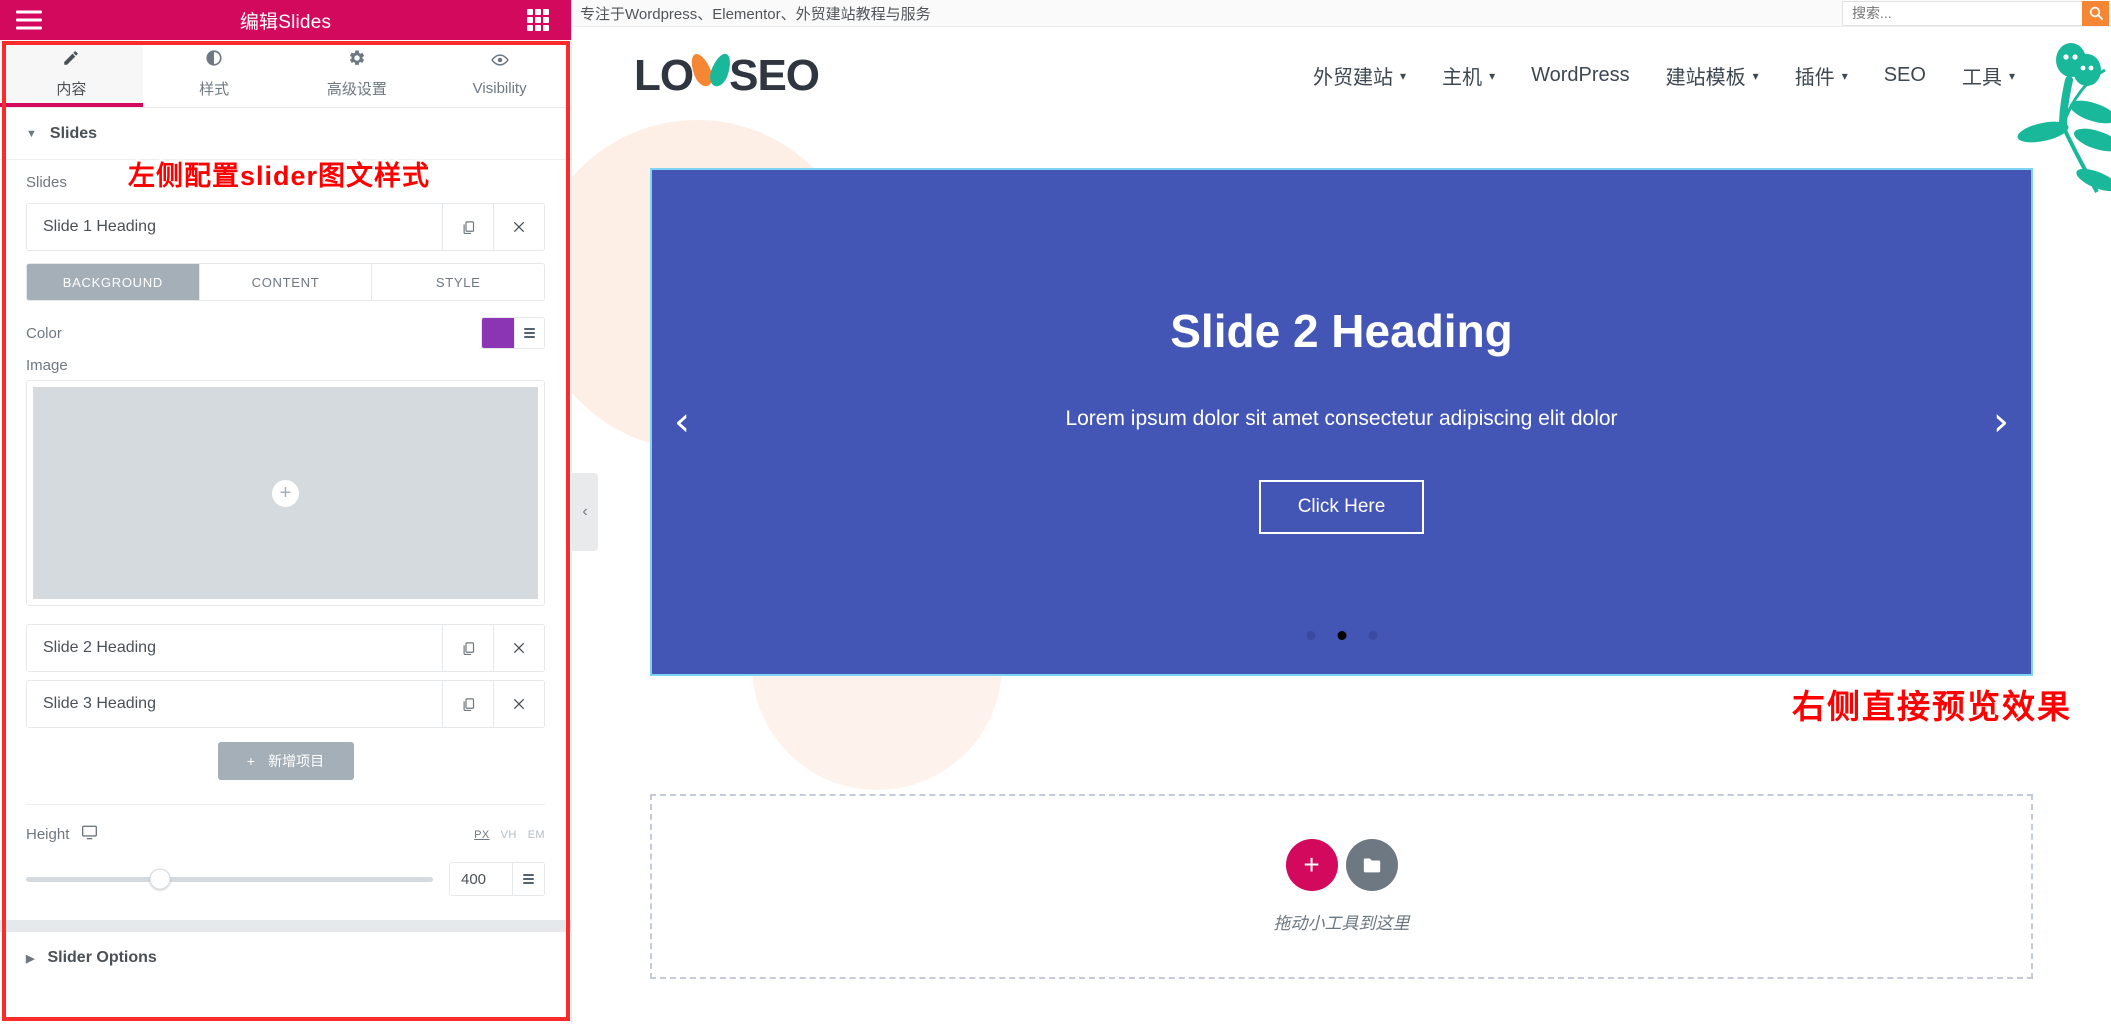 This screenshot has height=1024, width=2111. Describe the element at coordinates (102, 957) in the screenshot. I see `section-slider-options-title: Slider Options` at that location.